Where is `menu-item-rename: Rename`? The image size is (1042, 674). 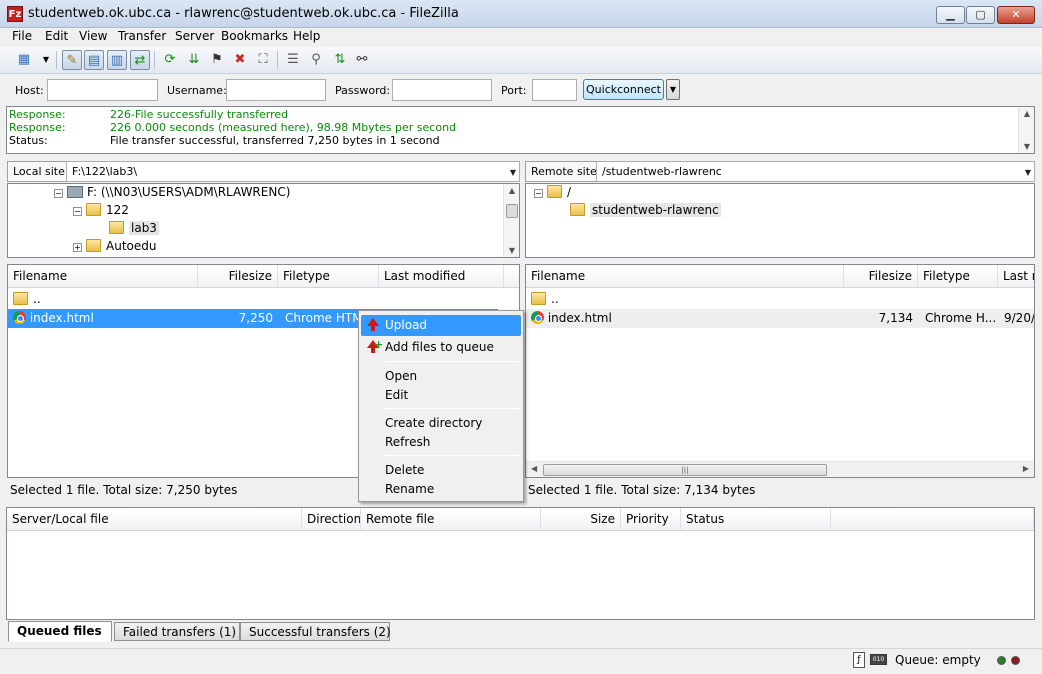
menu-item-rename: Rename is located at coordinates (441, 489).